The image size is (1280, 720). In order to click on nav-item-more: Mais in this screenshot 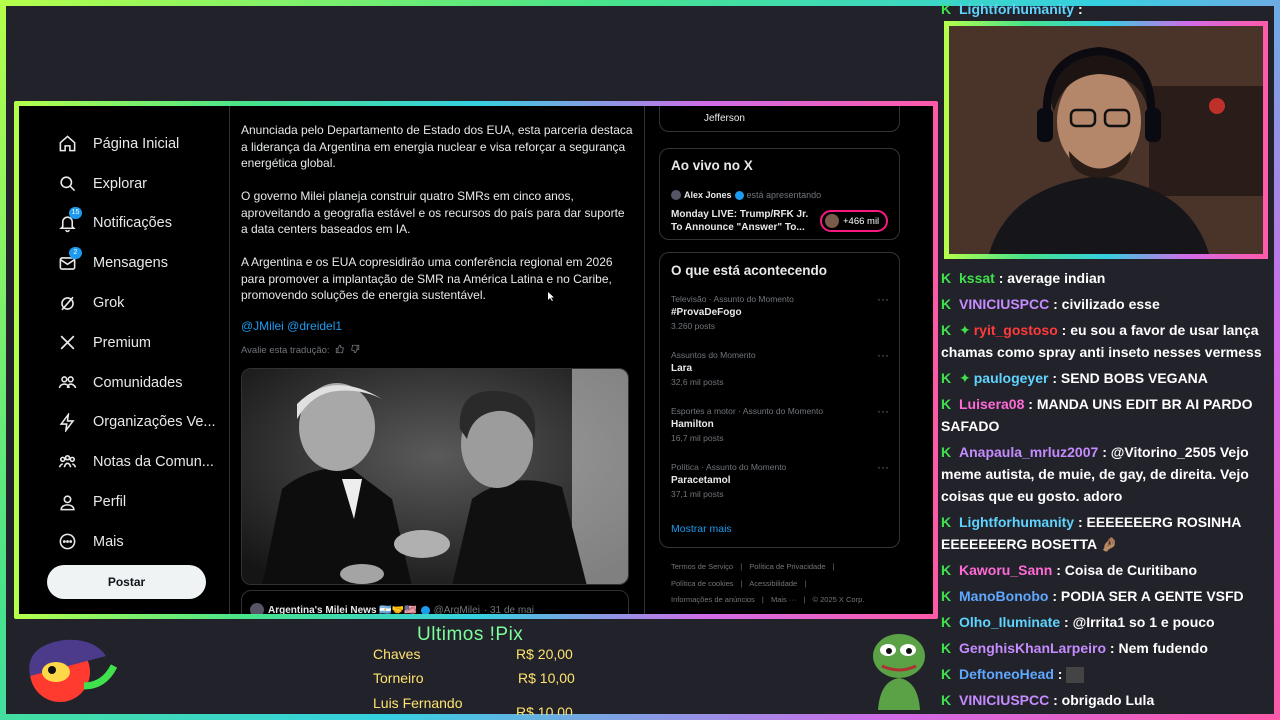, I will do `click(140, 542)`.